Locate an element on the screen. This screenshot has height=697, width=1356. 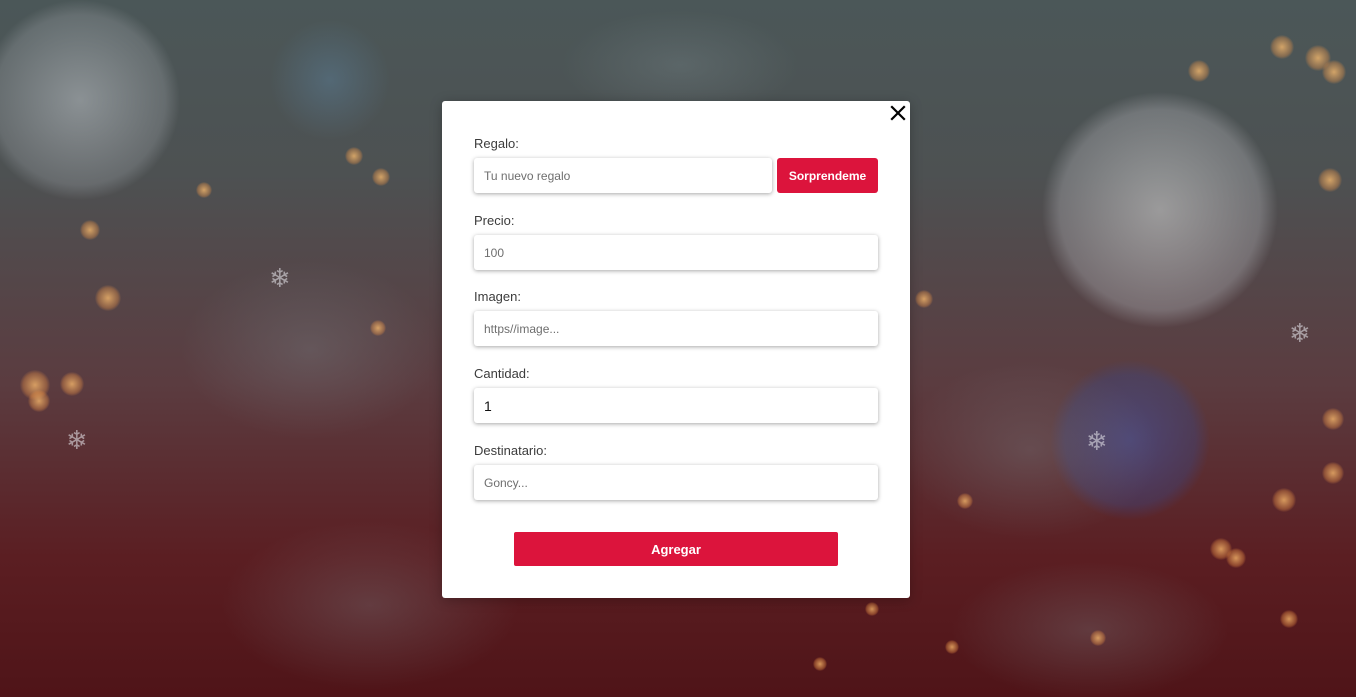
gift-label: Regalo: is located at coordinates (496, 143).